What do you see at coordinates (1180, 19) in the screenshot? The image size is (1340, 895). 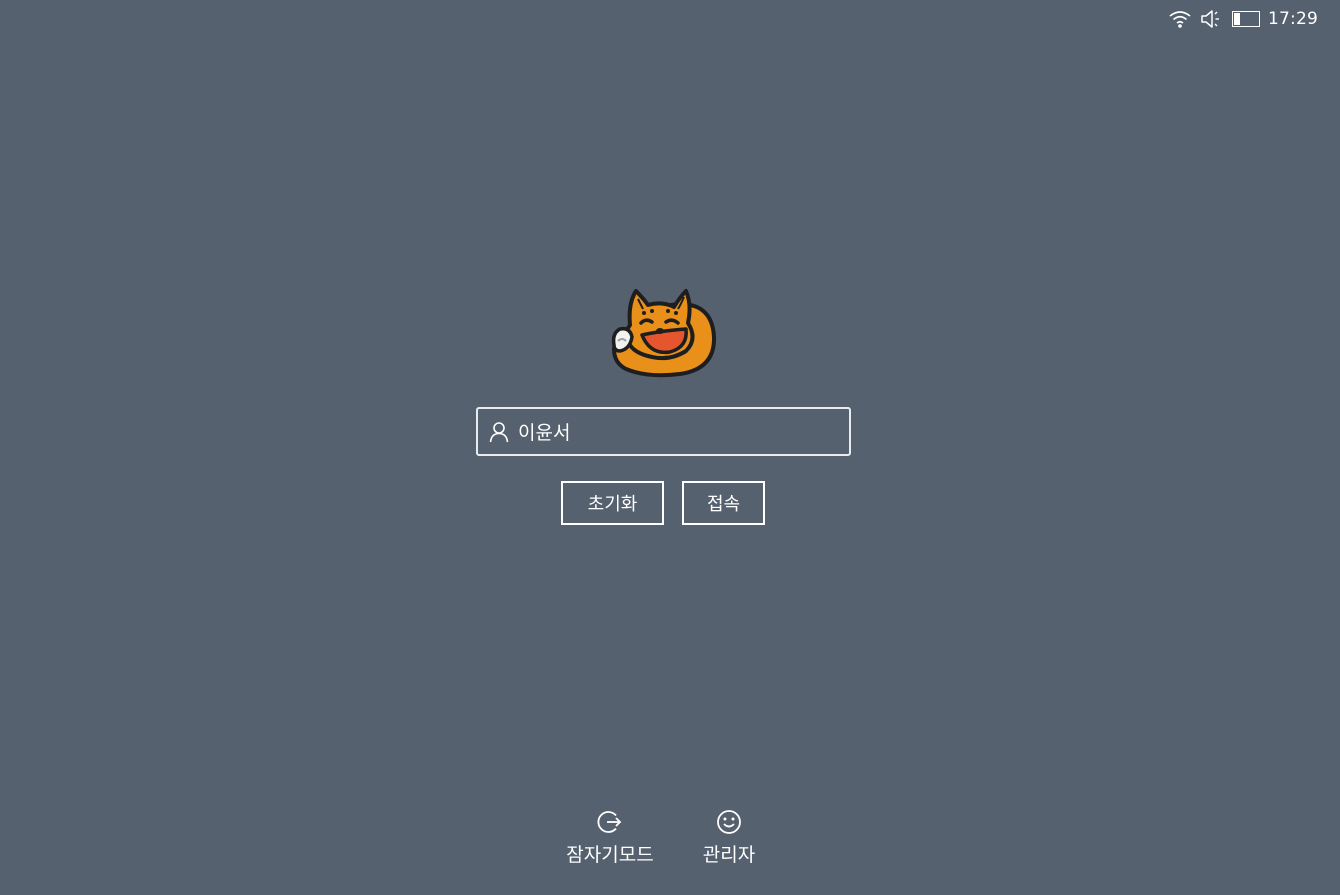 I see `wifi-icon` at bounding box center [1180, 19].